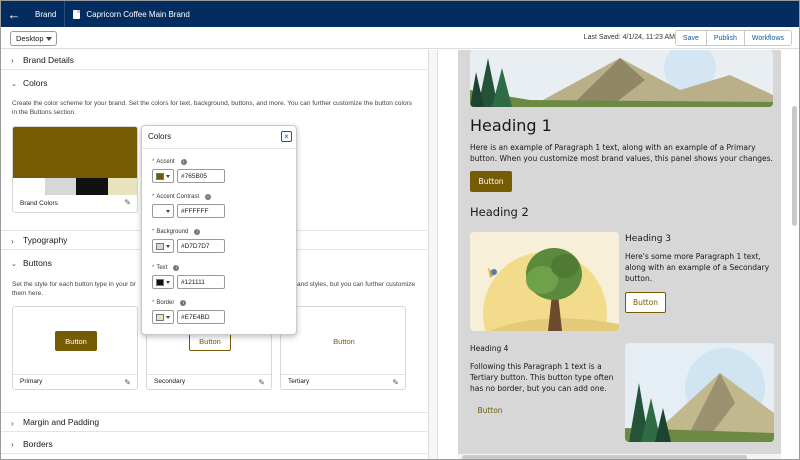 This screenshot has height=460, width=800. What do you see at coordinates (45, 240) in the screenshot?
I see `section-typography-label: Typography` at bounding box center [45, 240].